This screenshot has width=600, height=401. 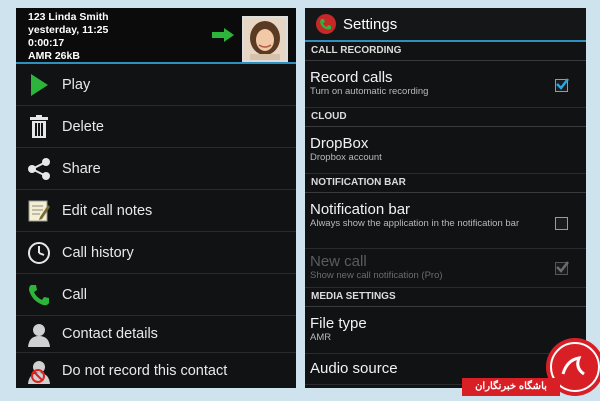 I want to click on pref-title: DropBox, so click(x=339, y=143).